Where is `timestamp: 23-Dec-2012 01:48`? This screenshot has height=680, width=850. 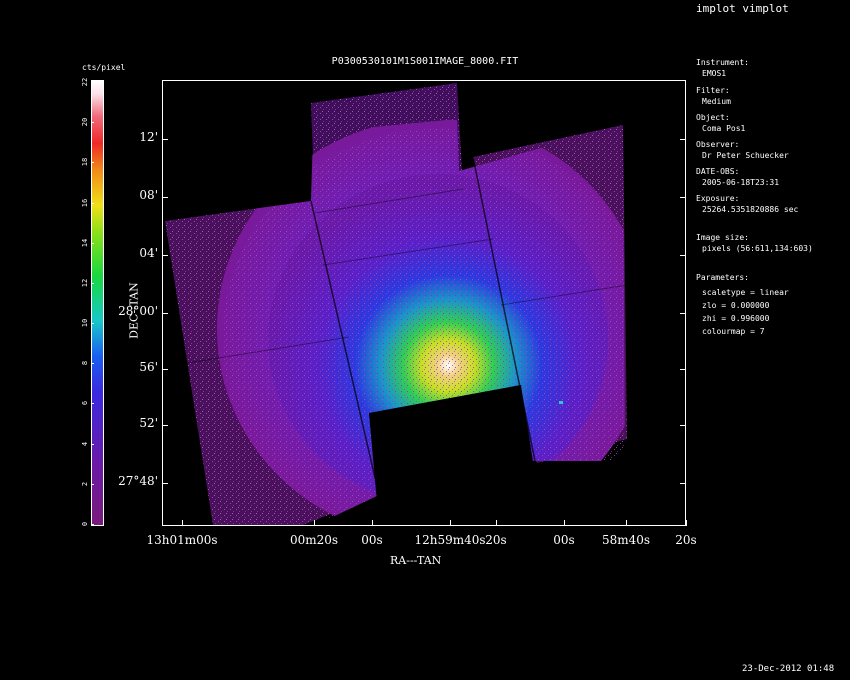
timestamp: 23-Dec-2012 01:48 is located at coordinates (788, 669).